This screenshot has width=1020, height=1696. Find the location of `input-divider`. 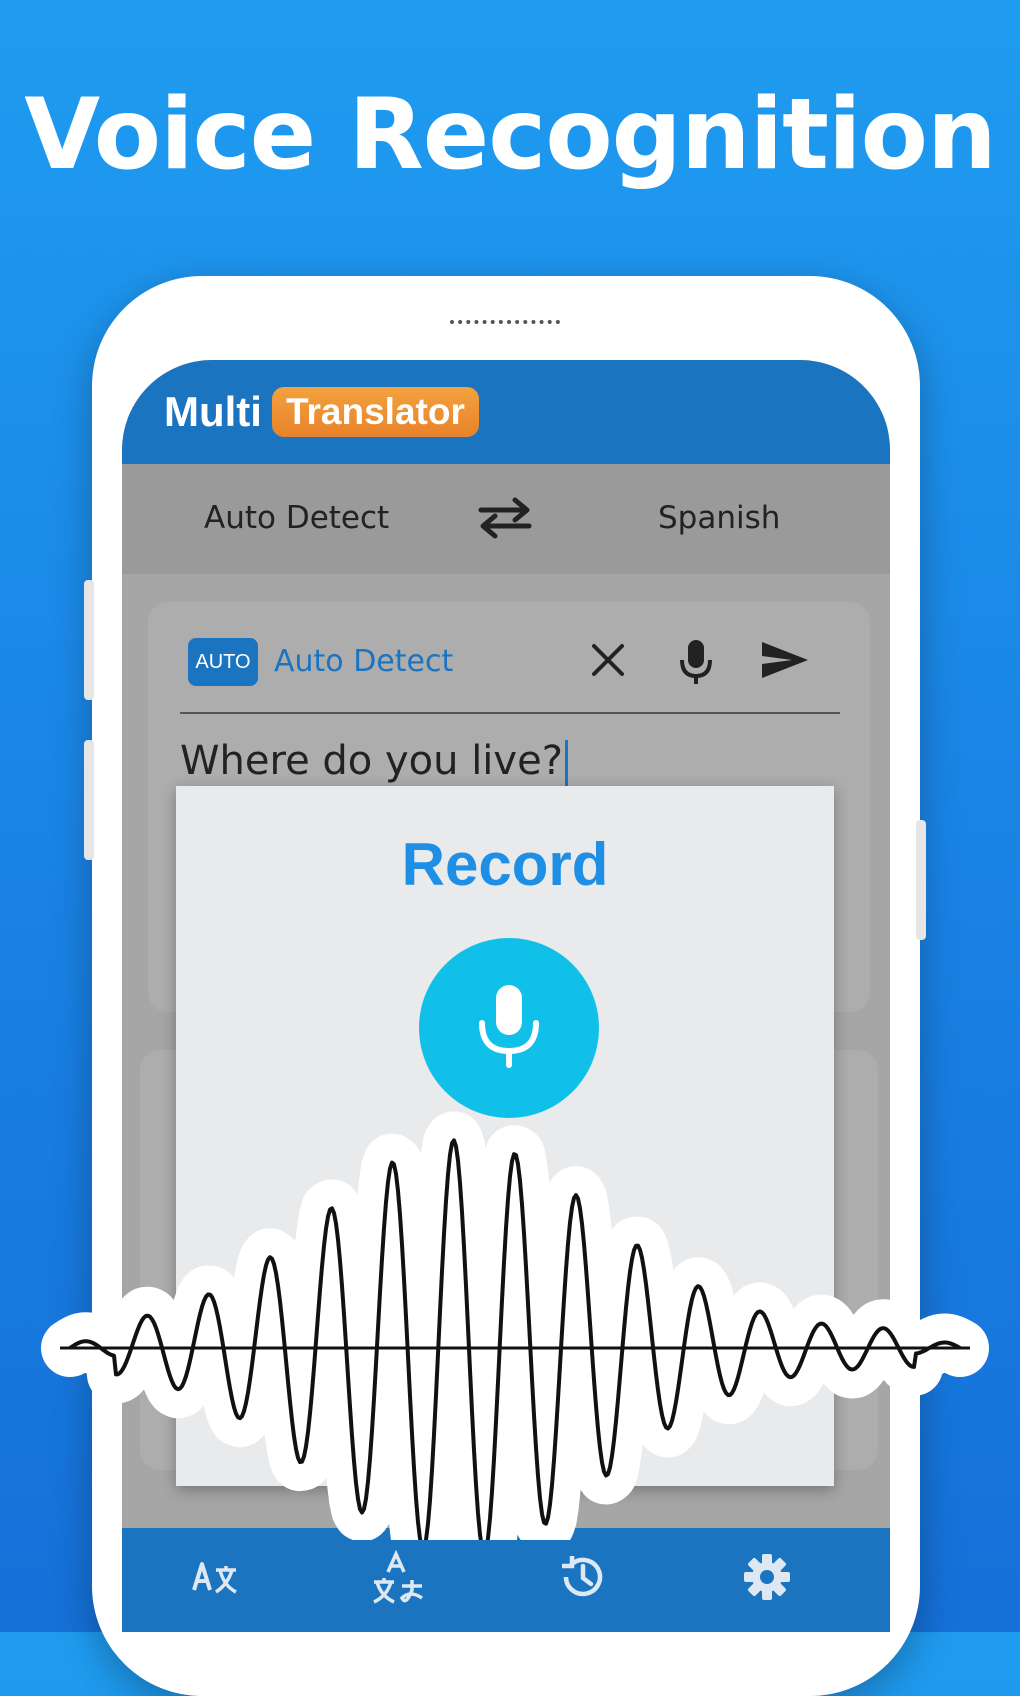

input-divider is located at coordinates (510, 713).